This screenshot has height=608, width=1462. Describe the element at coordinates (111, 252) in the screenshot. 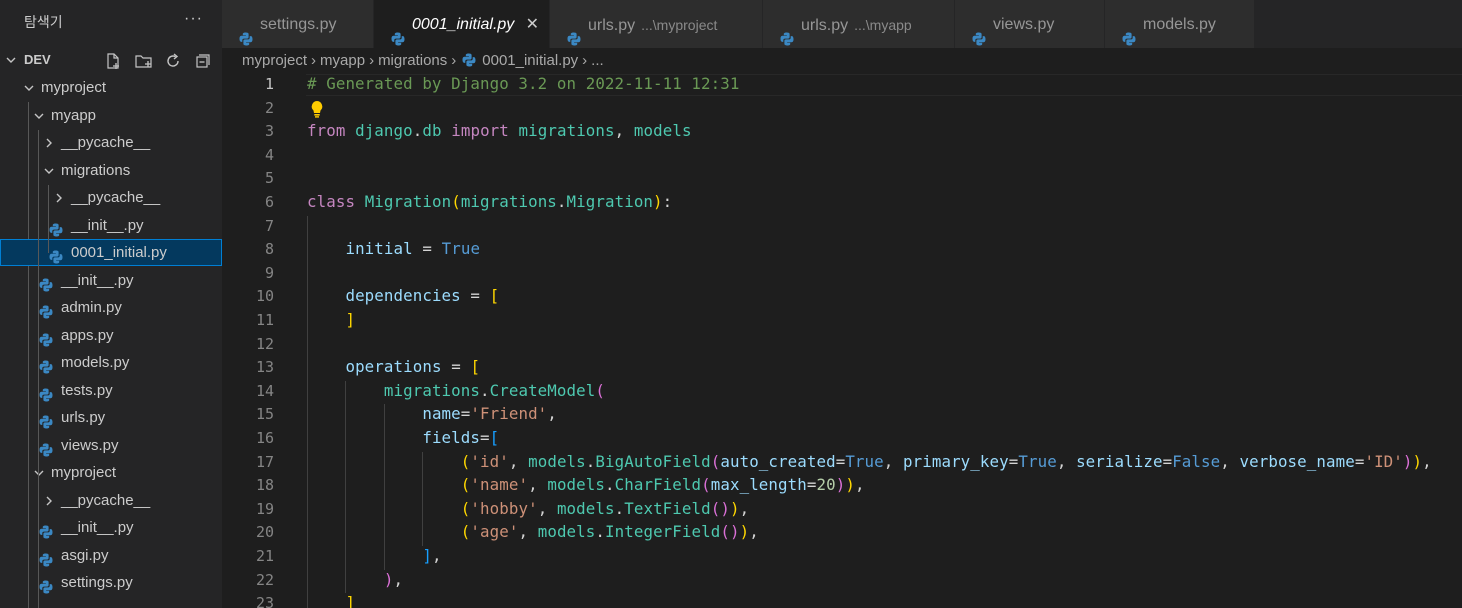

I see `tree-file: 0001_initial.py` at that location.